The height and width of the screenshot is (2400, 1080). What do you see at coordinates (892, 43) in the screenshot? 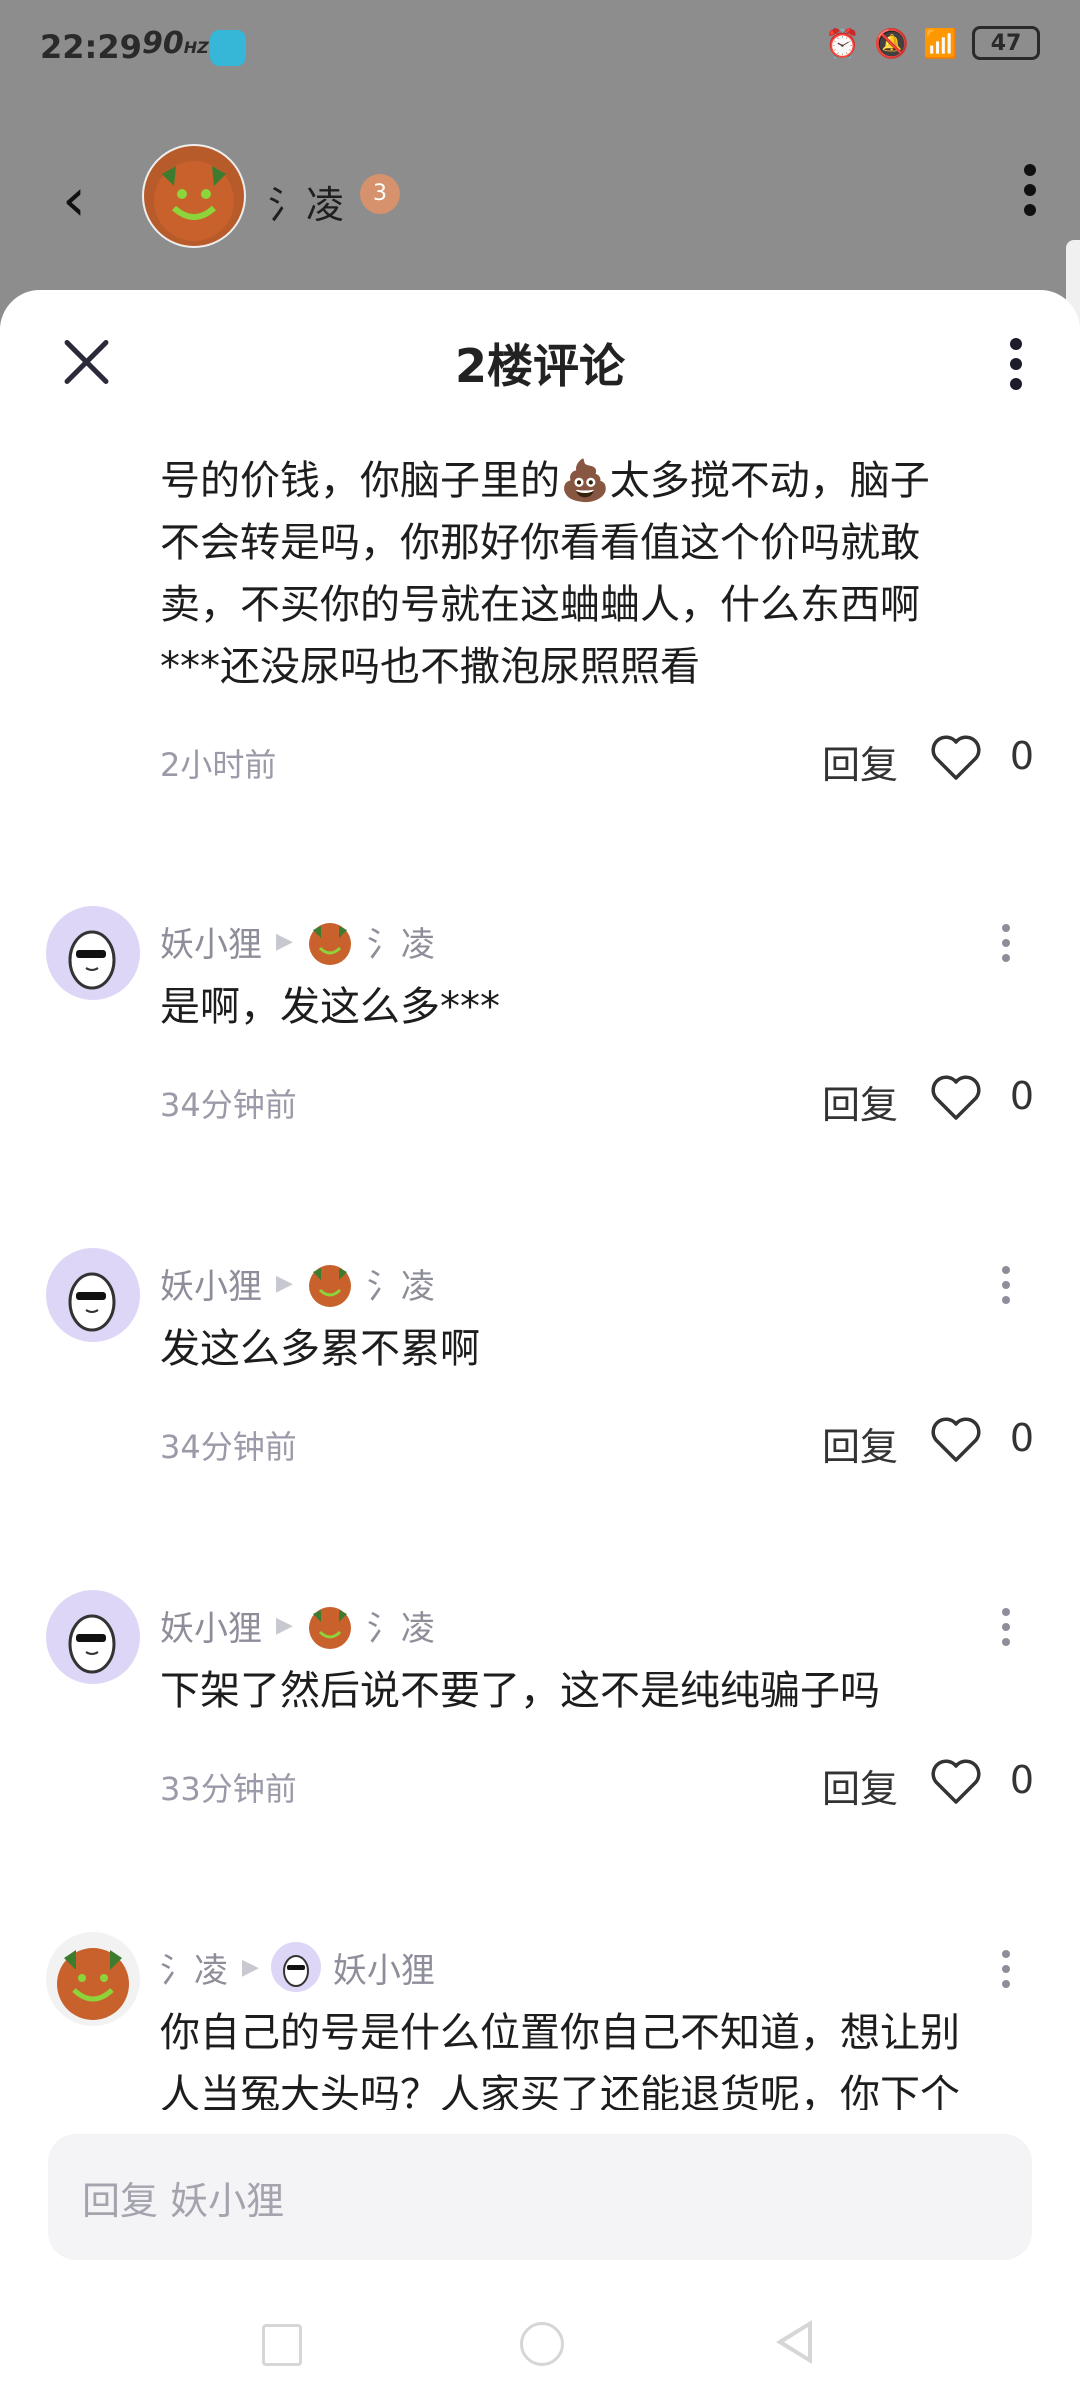
I see `mute-icon: 🔕` at bounding box center [892, 43].